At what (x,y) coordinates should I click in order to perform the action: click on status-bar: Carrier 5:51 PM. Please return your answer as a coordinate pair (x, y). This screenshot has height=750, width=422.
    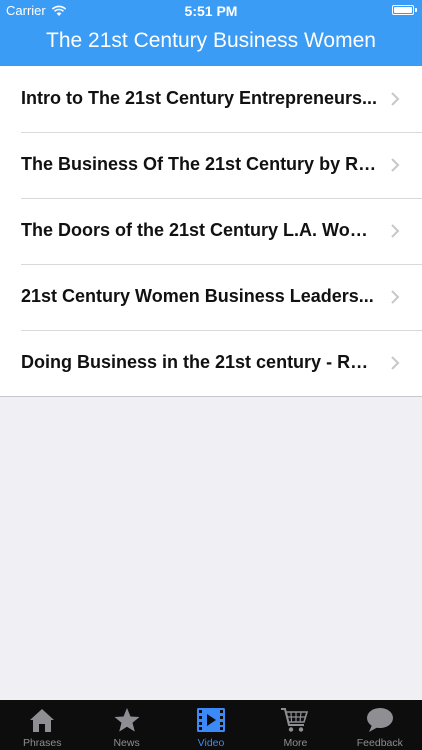
    Looking at the image, I should click on (211, 11).